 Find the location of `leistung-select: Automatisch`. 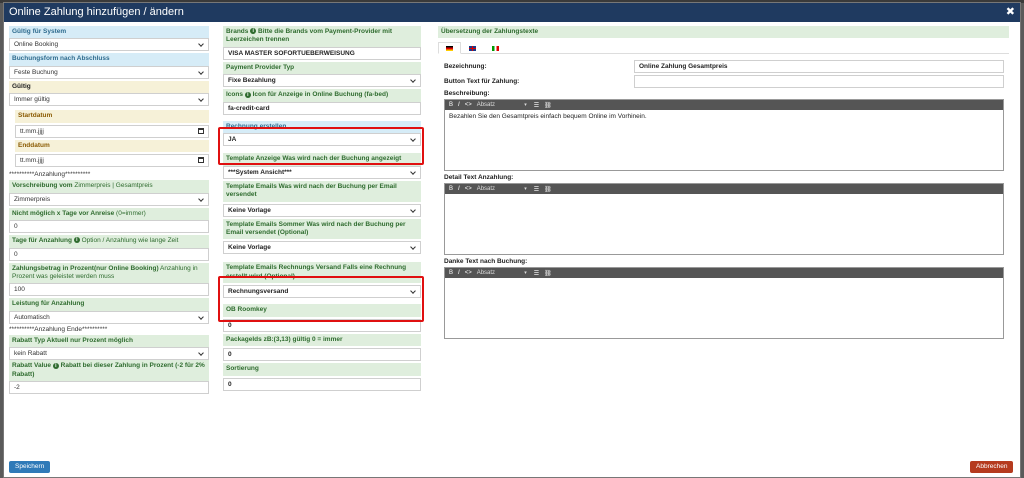

leistung-select: Automatisch is located at coordinates (109, 317).